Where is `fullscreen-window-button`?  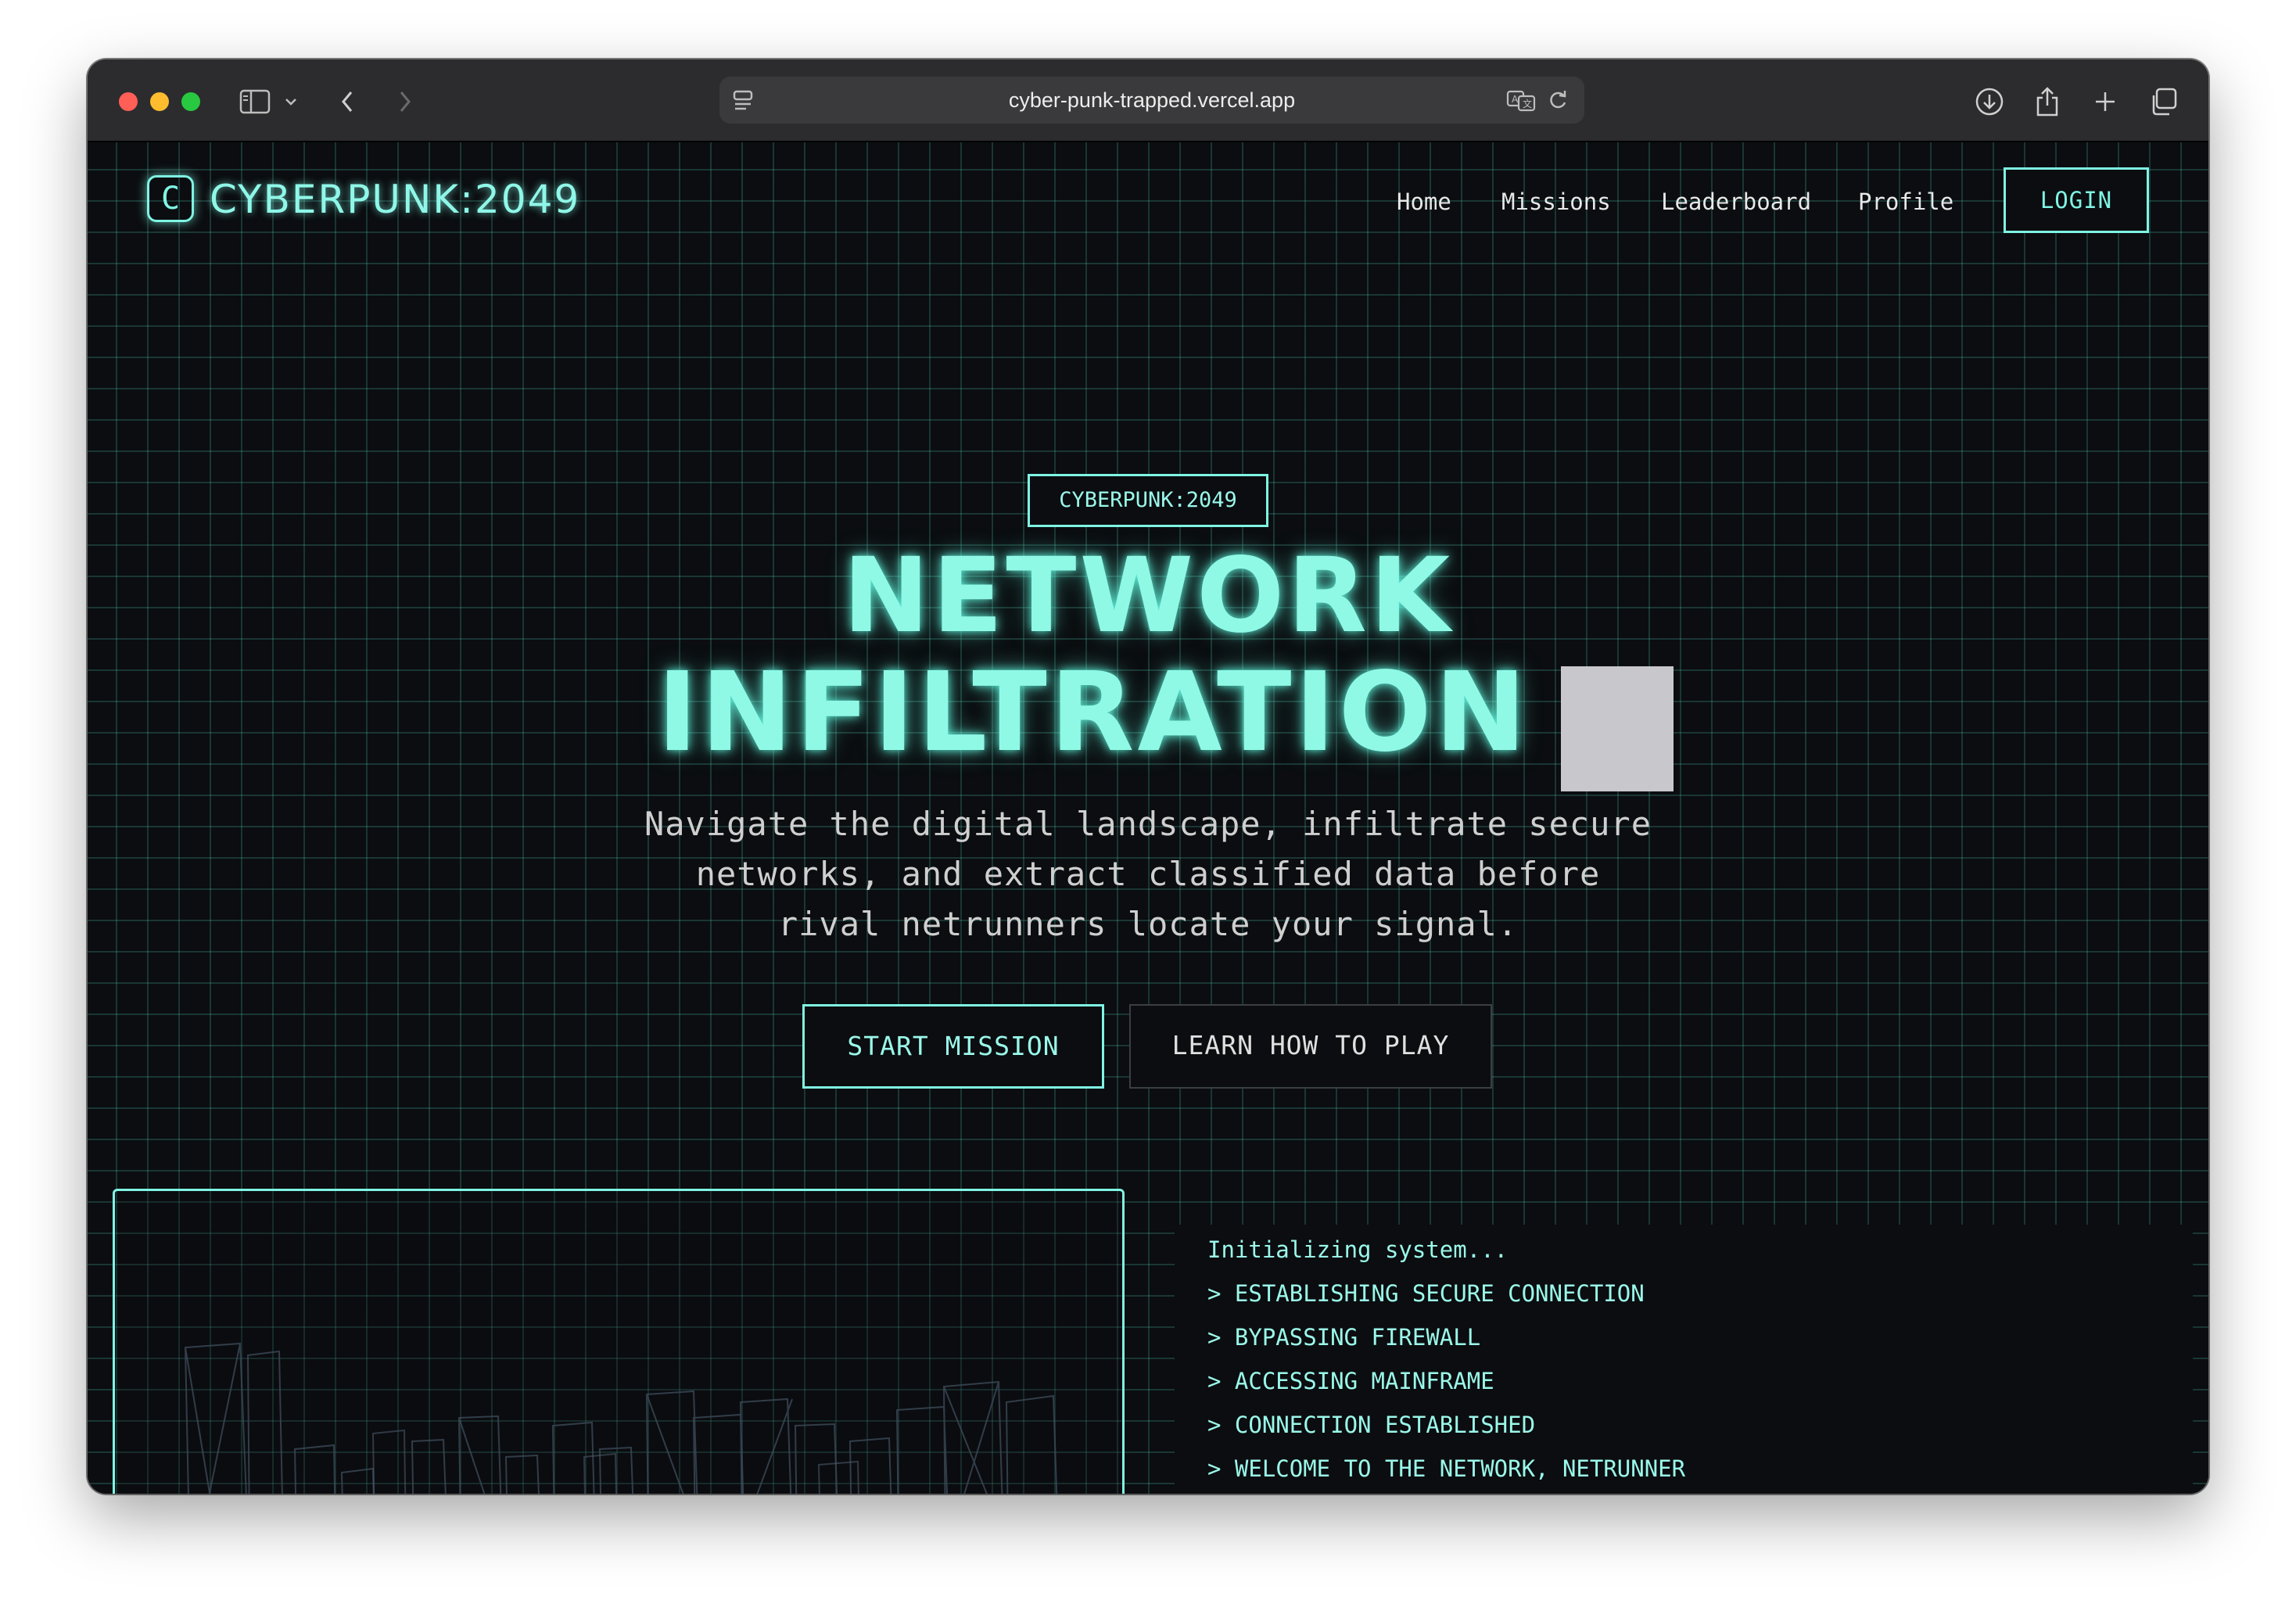 fullscreen-window-button is located at coordinates (190, 101).